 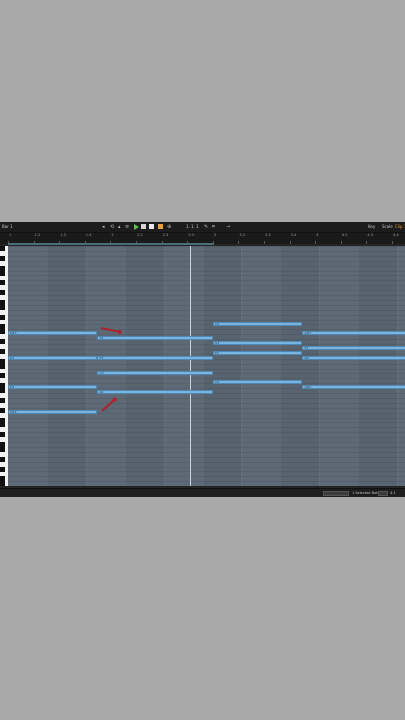 What do you see at coordinates (190, 366) in the screenshot?
I see `playhead-cursor` at bounding box center [190, 366].